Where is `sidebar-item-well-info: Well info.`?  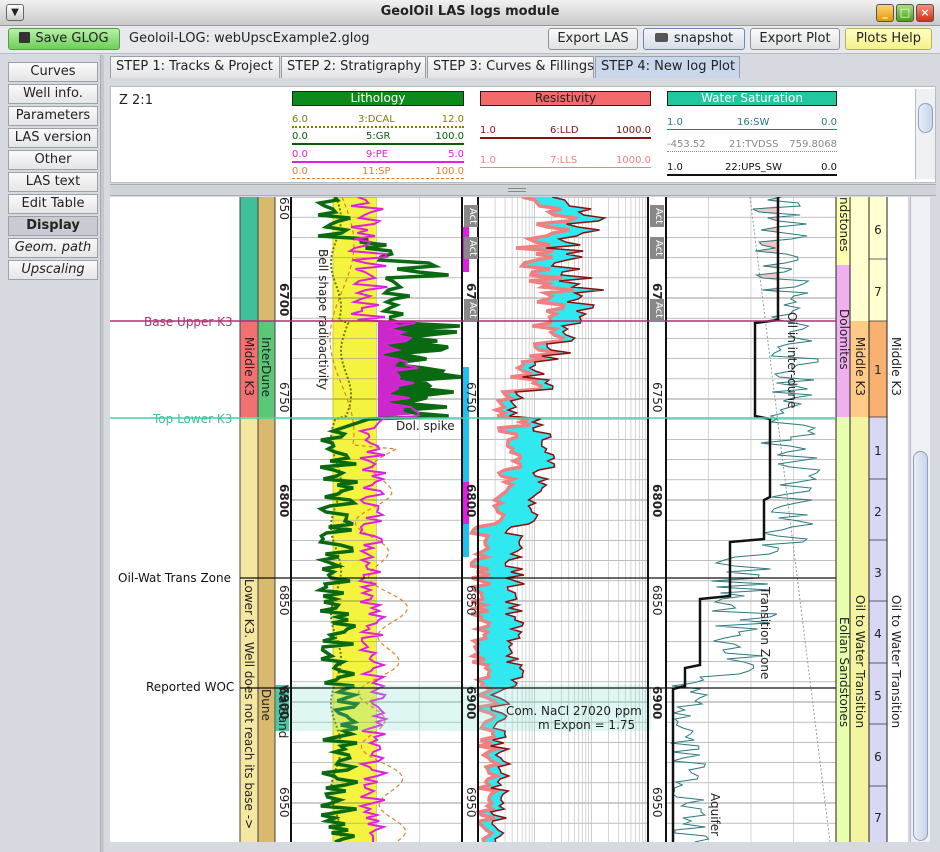
sidebar-item-well-info: Well info. is located at coordinates (53, 94).